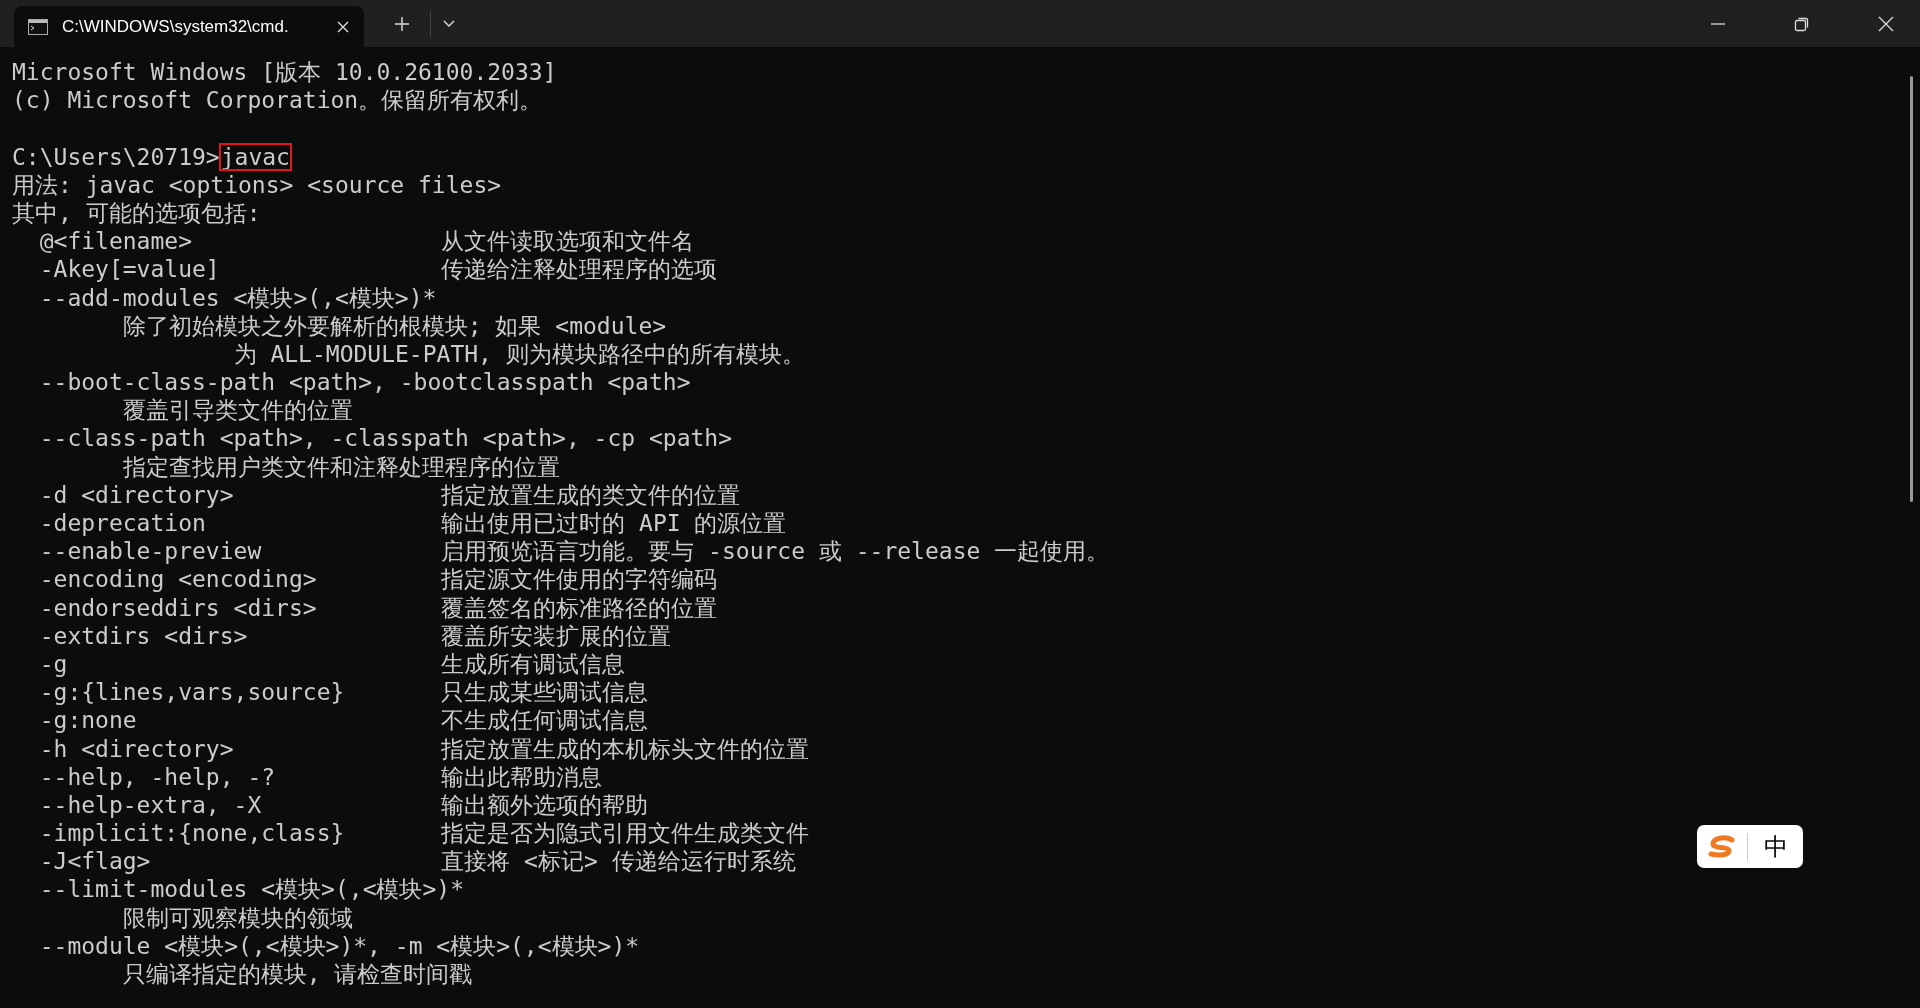  I want to click on option-name: -h <directory>, so click(137, 748).